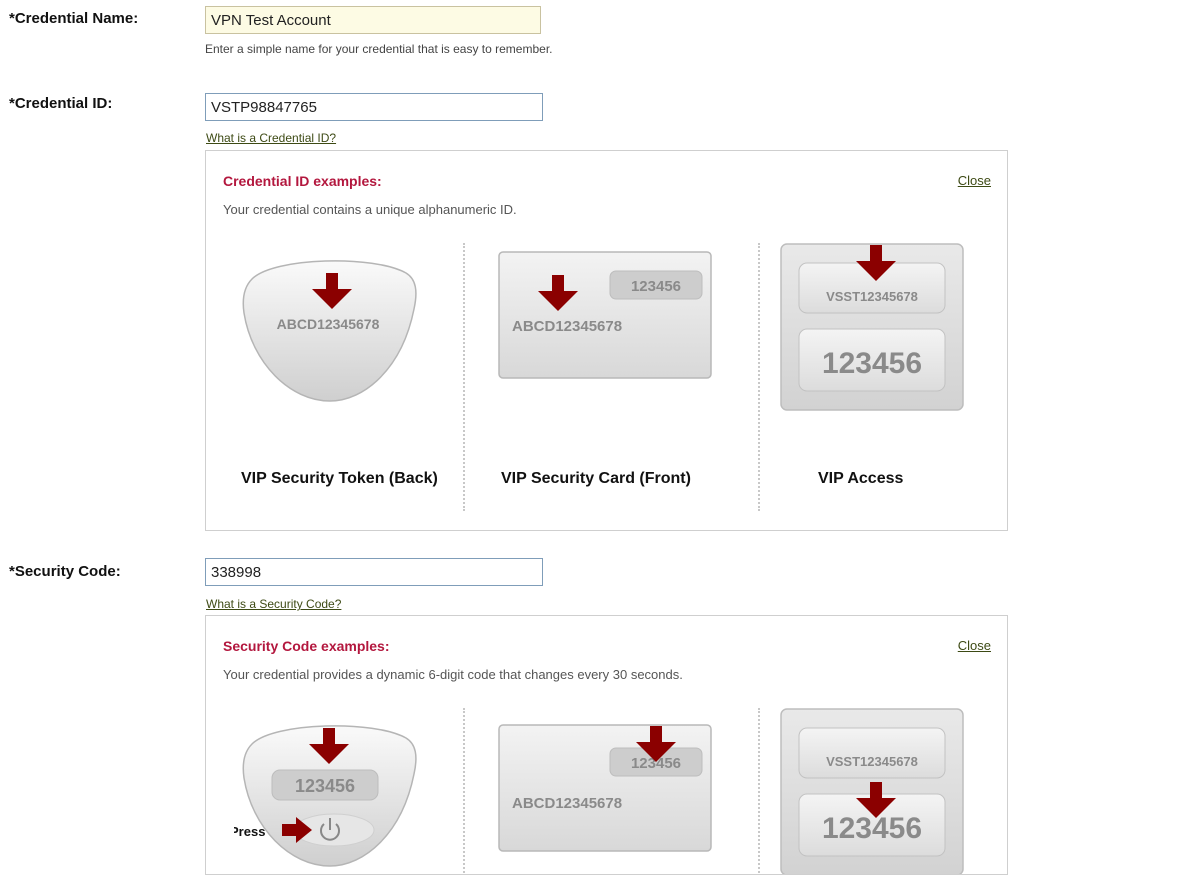 Image resolution: width=1186 pixels, height=875 pixels. What do you see at coordinates (306, 646) in the screenshot?
I see `security-code-examples-title: Security Code examples:` at bounding box center [306, 646].